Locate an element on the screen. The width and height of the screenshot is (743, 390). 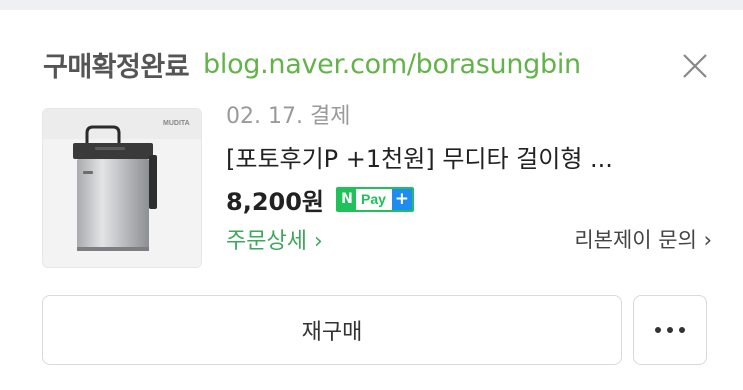
trash-bin-image: MUDITA is located at coordinates (122, 188).